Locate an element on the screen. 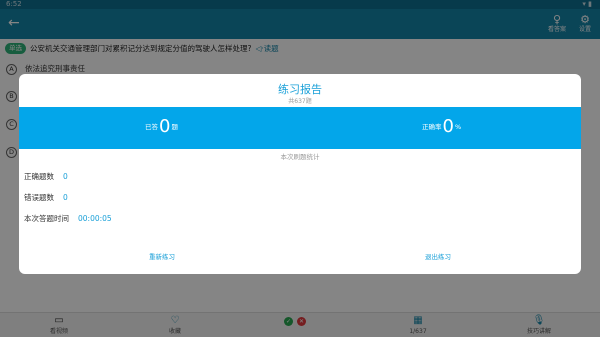  correct-count-value: 0 is located at coordinates (65, 176).